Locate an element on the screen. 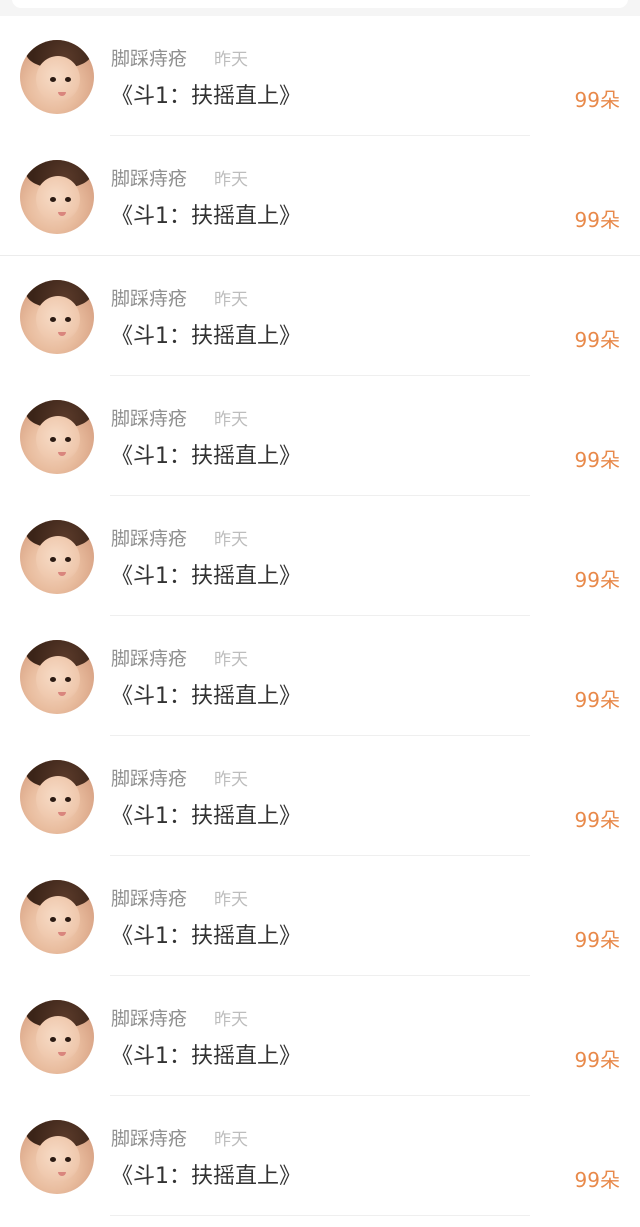 The image size is (640, 1227). top-background is located at coordinates (320, 8).